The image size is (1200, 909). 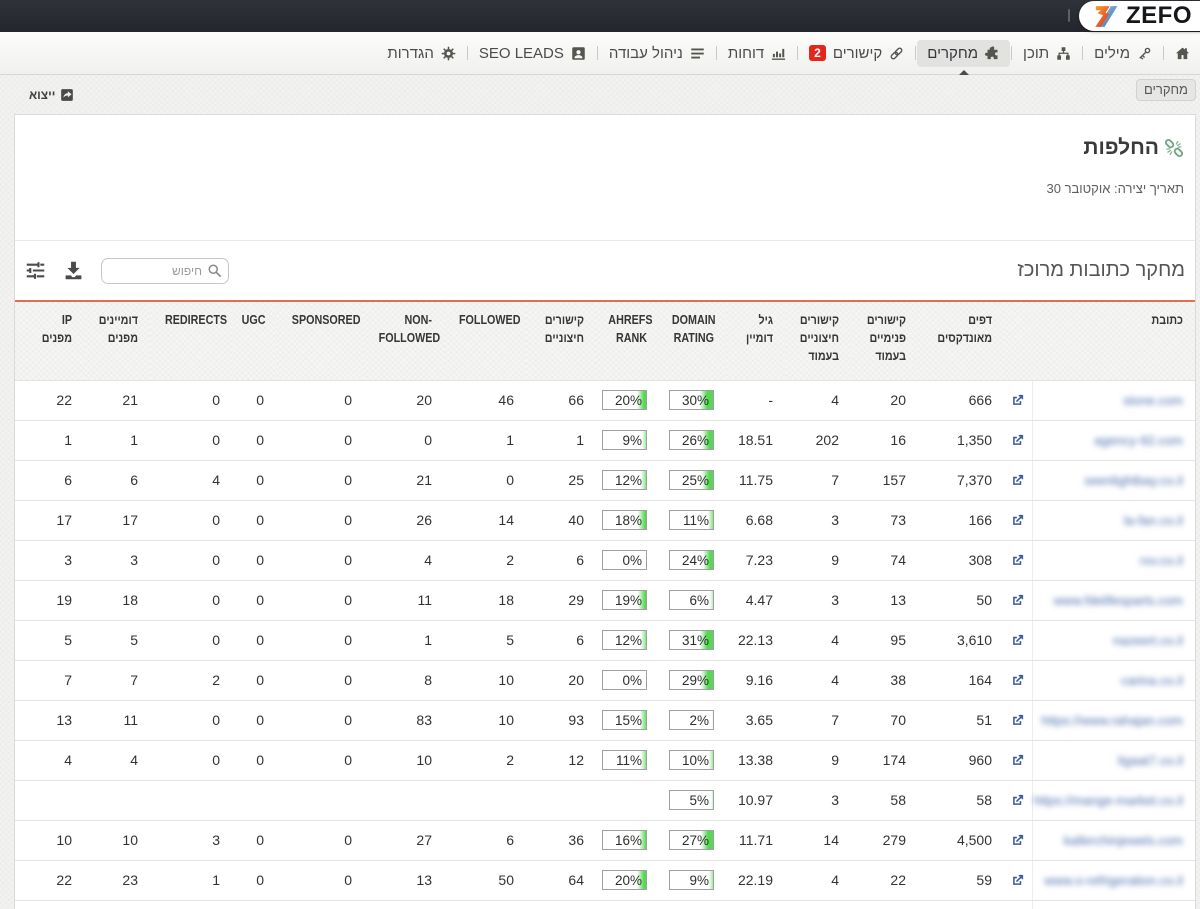 What do you see at coordinates (1138, 440) in the screenshot?
I see `blurred-url-link: agency-92.com` at bounding box center [1138, 440].